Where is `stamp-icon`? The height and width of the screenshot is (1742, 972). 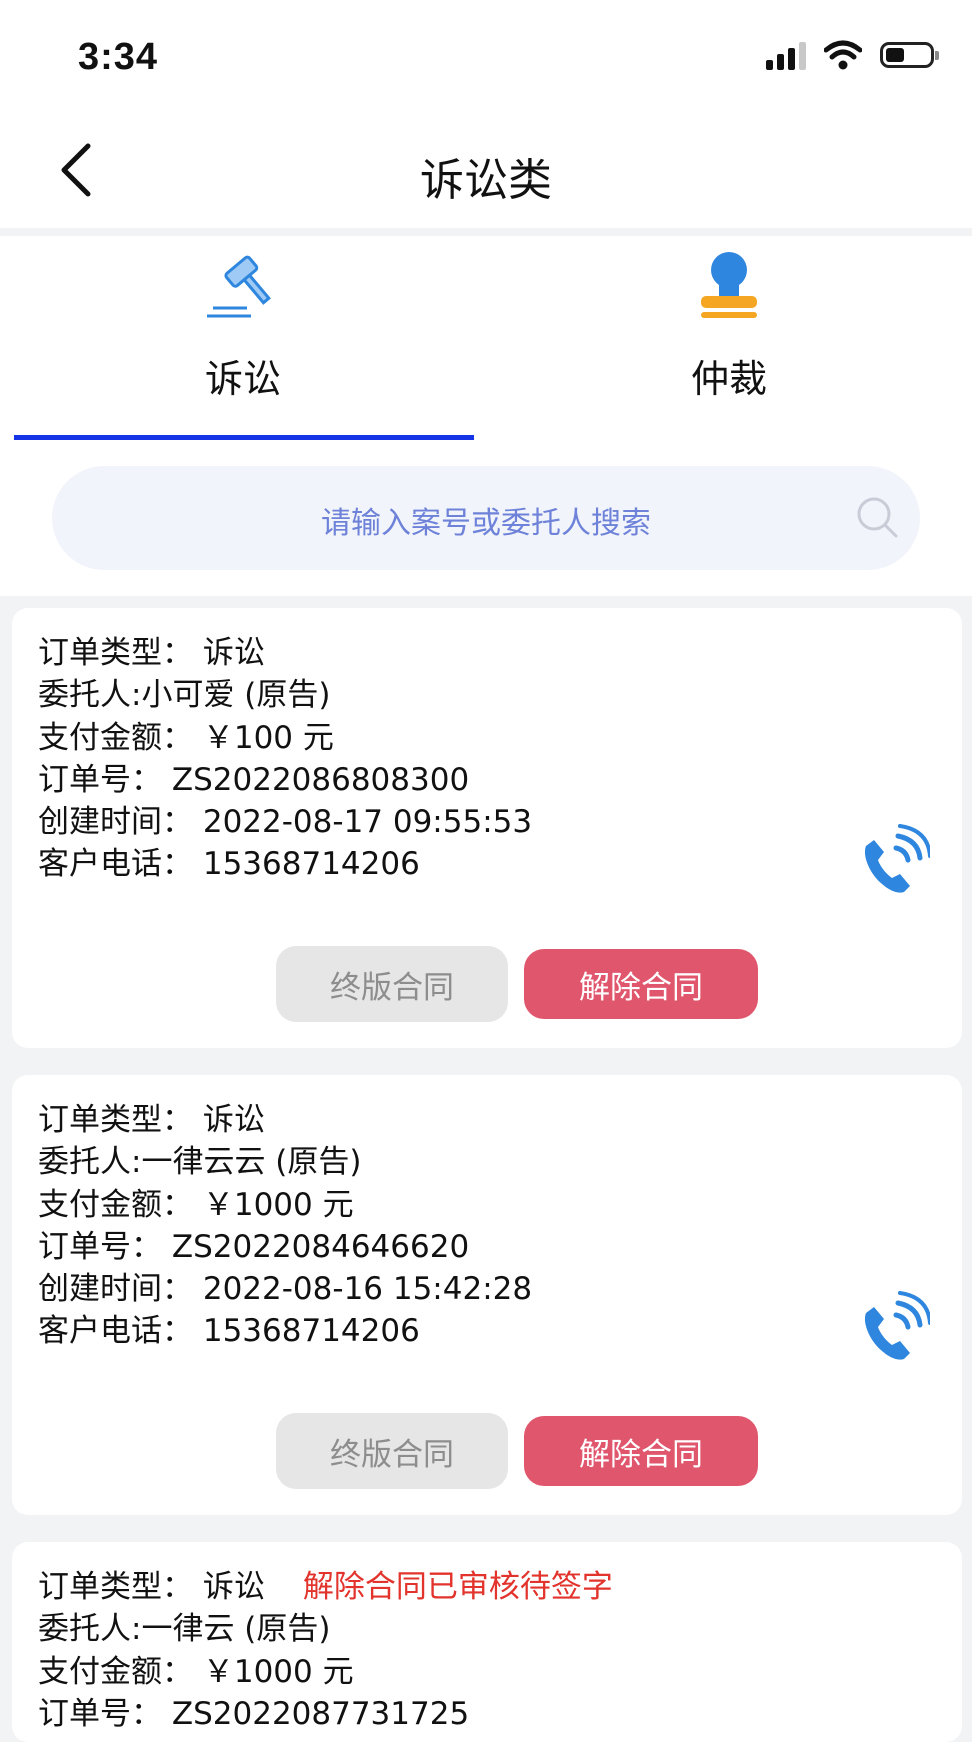
stamp-icon is located at coordinates (729, 285).